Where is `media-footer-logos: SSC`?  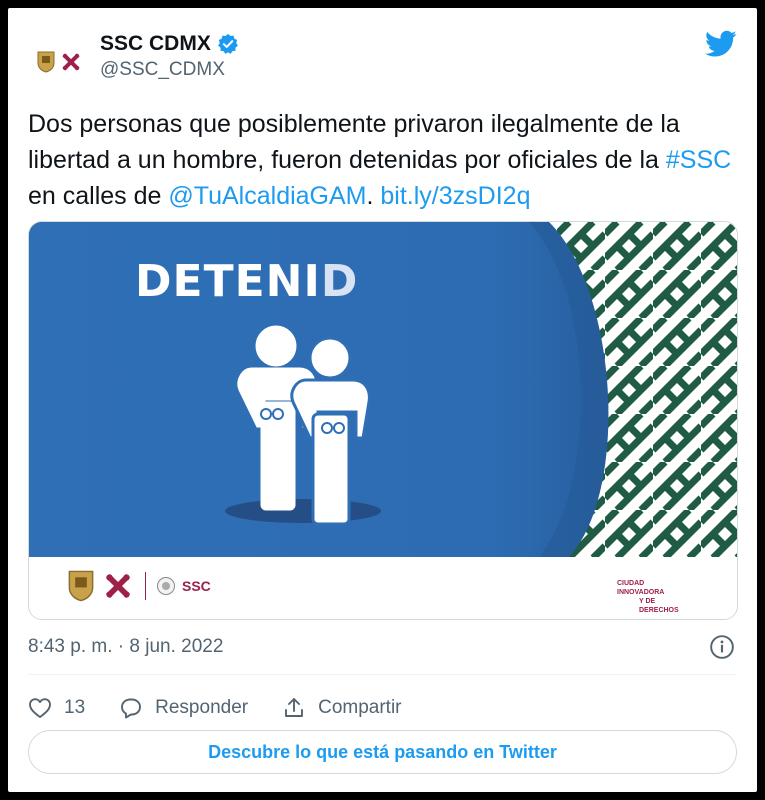 media-footer-logos: SSC is located at coordinates (139, 586).